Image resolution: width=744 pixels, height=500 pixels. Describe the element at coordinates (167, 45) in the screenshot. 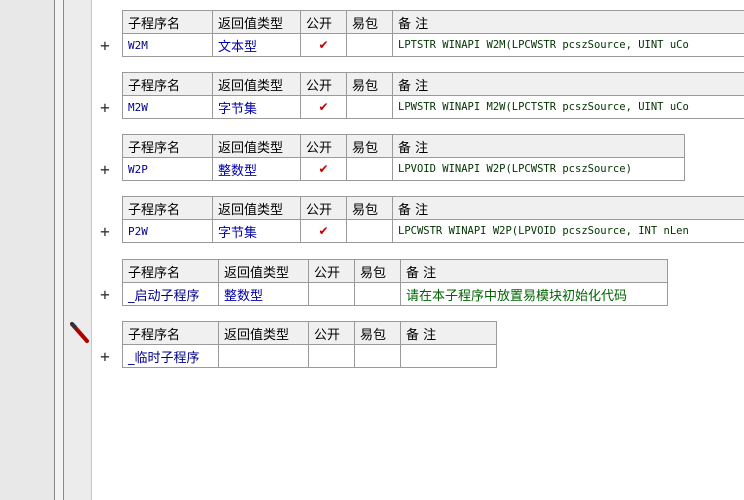

I see `subroutine-name: W2M` at that location.